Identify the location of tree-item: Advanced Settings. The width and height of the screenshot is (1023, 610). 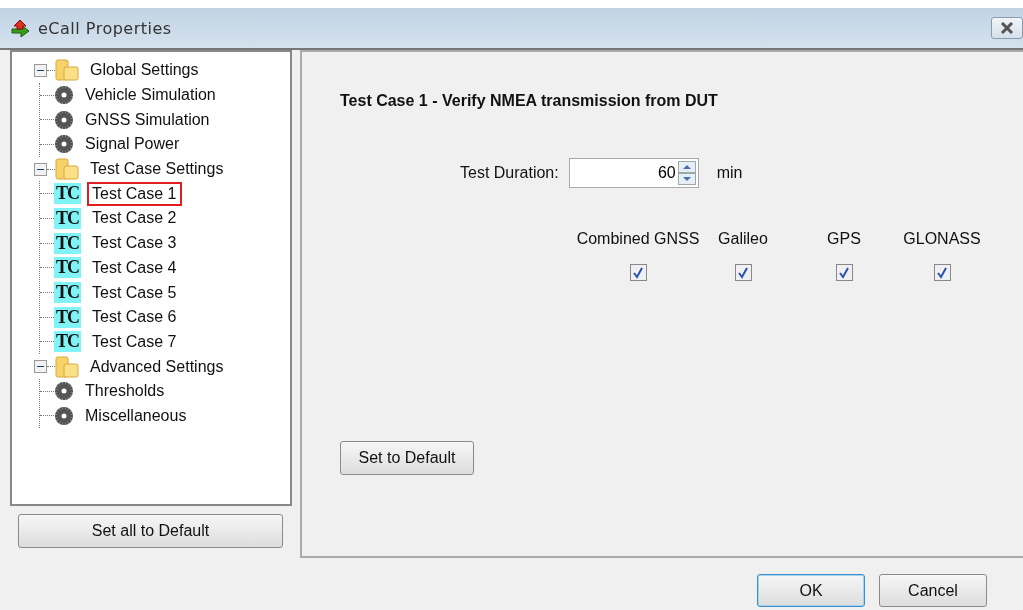
(157, 366).